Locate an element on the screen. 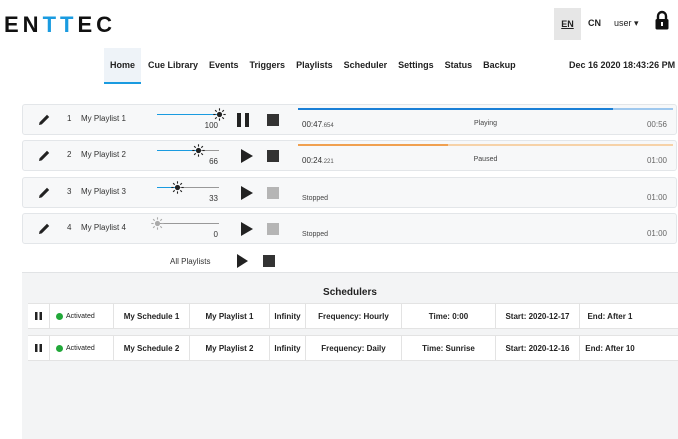  playlist-progress: 00:47.654 Playing 00:56 is located at coordinates (485, 120).